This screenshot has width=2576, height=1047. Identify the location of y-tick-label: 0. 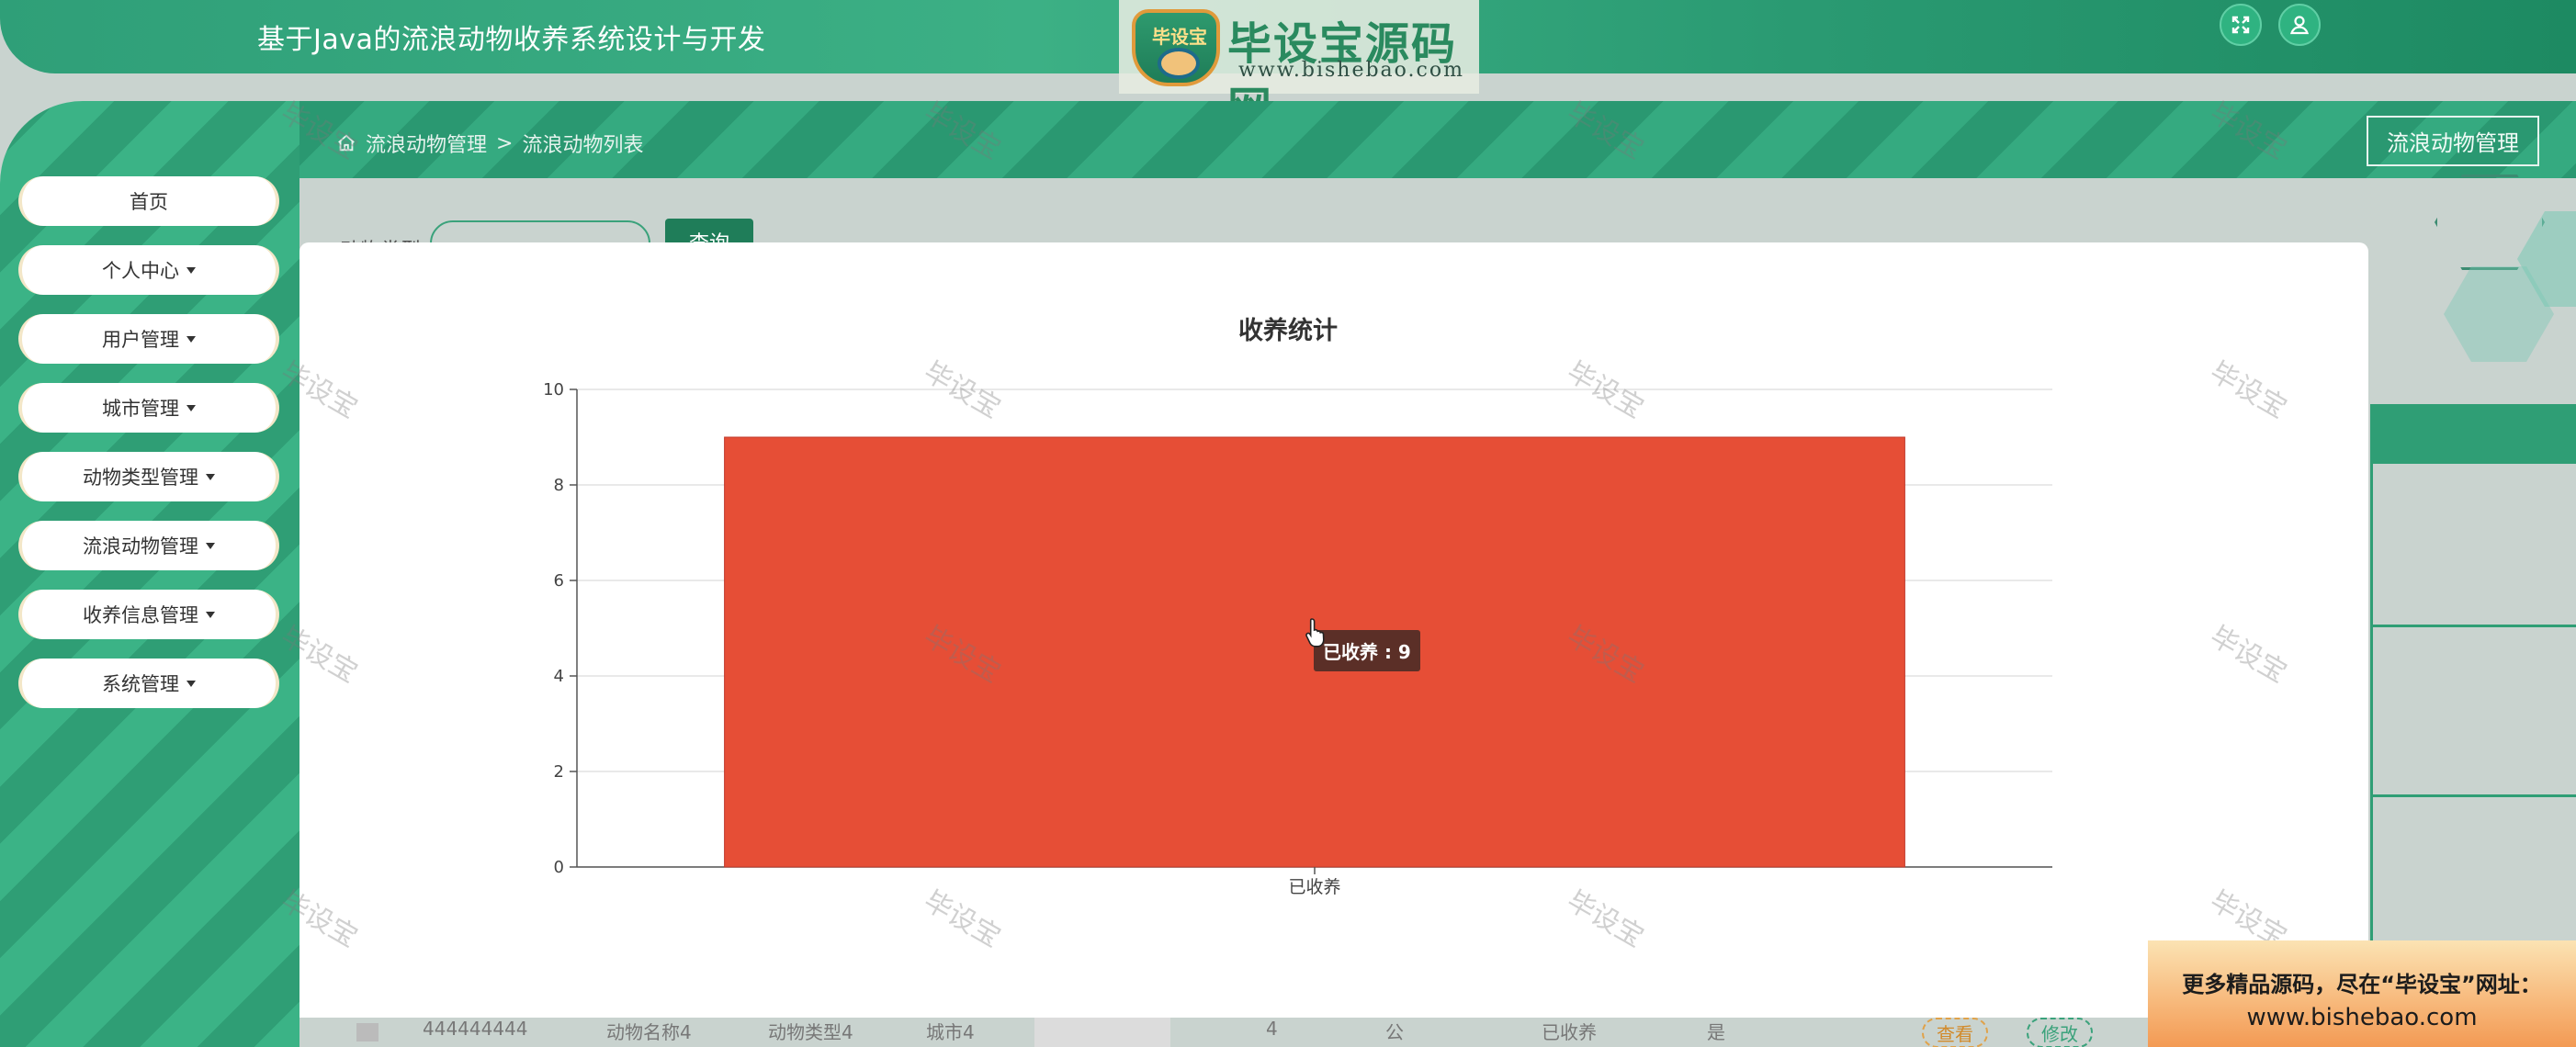
(559, 867).